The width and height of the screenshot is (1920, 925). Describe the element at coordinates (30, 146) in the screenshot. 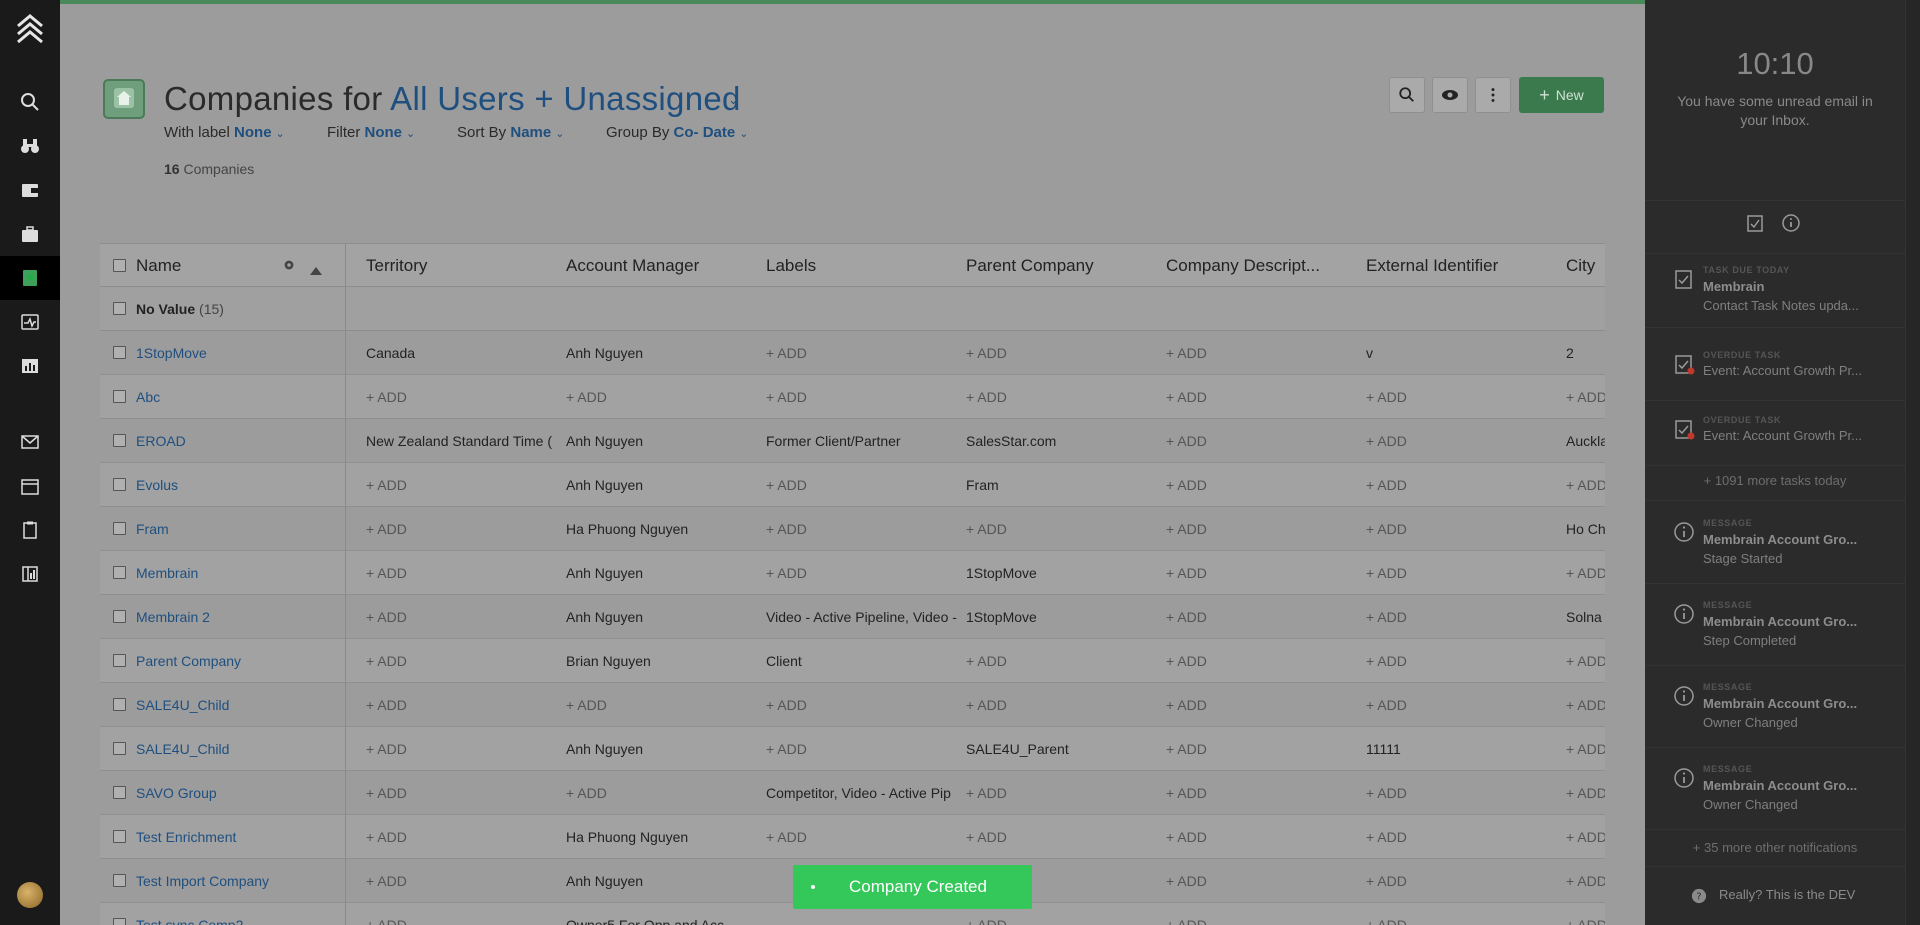

I see `binoculars-icon` at that location.